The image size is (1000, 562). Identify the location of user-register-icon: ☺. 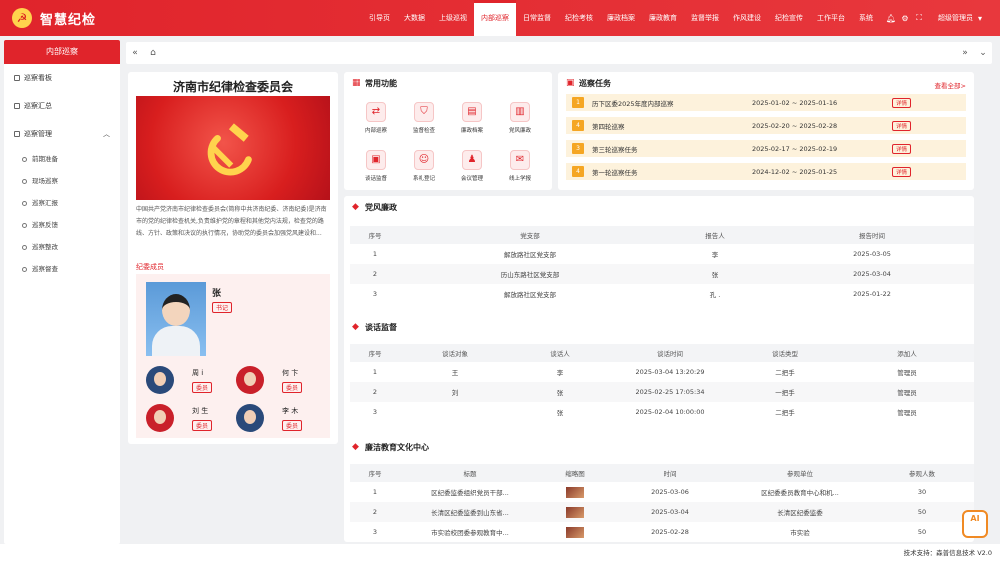
(424, 160).